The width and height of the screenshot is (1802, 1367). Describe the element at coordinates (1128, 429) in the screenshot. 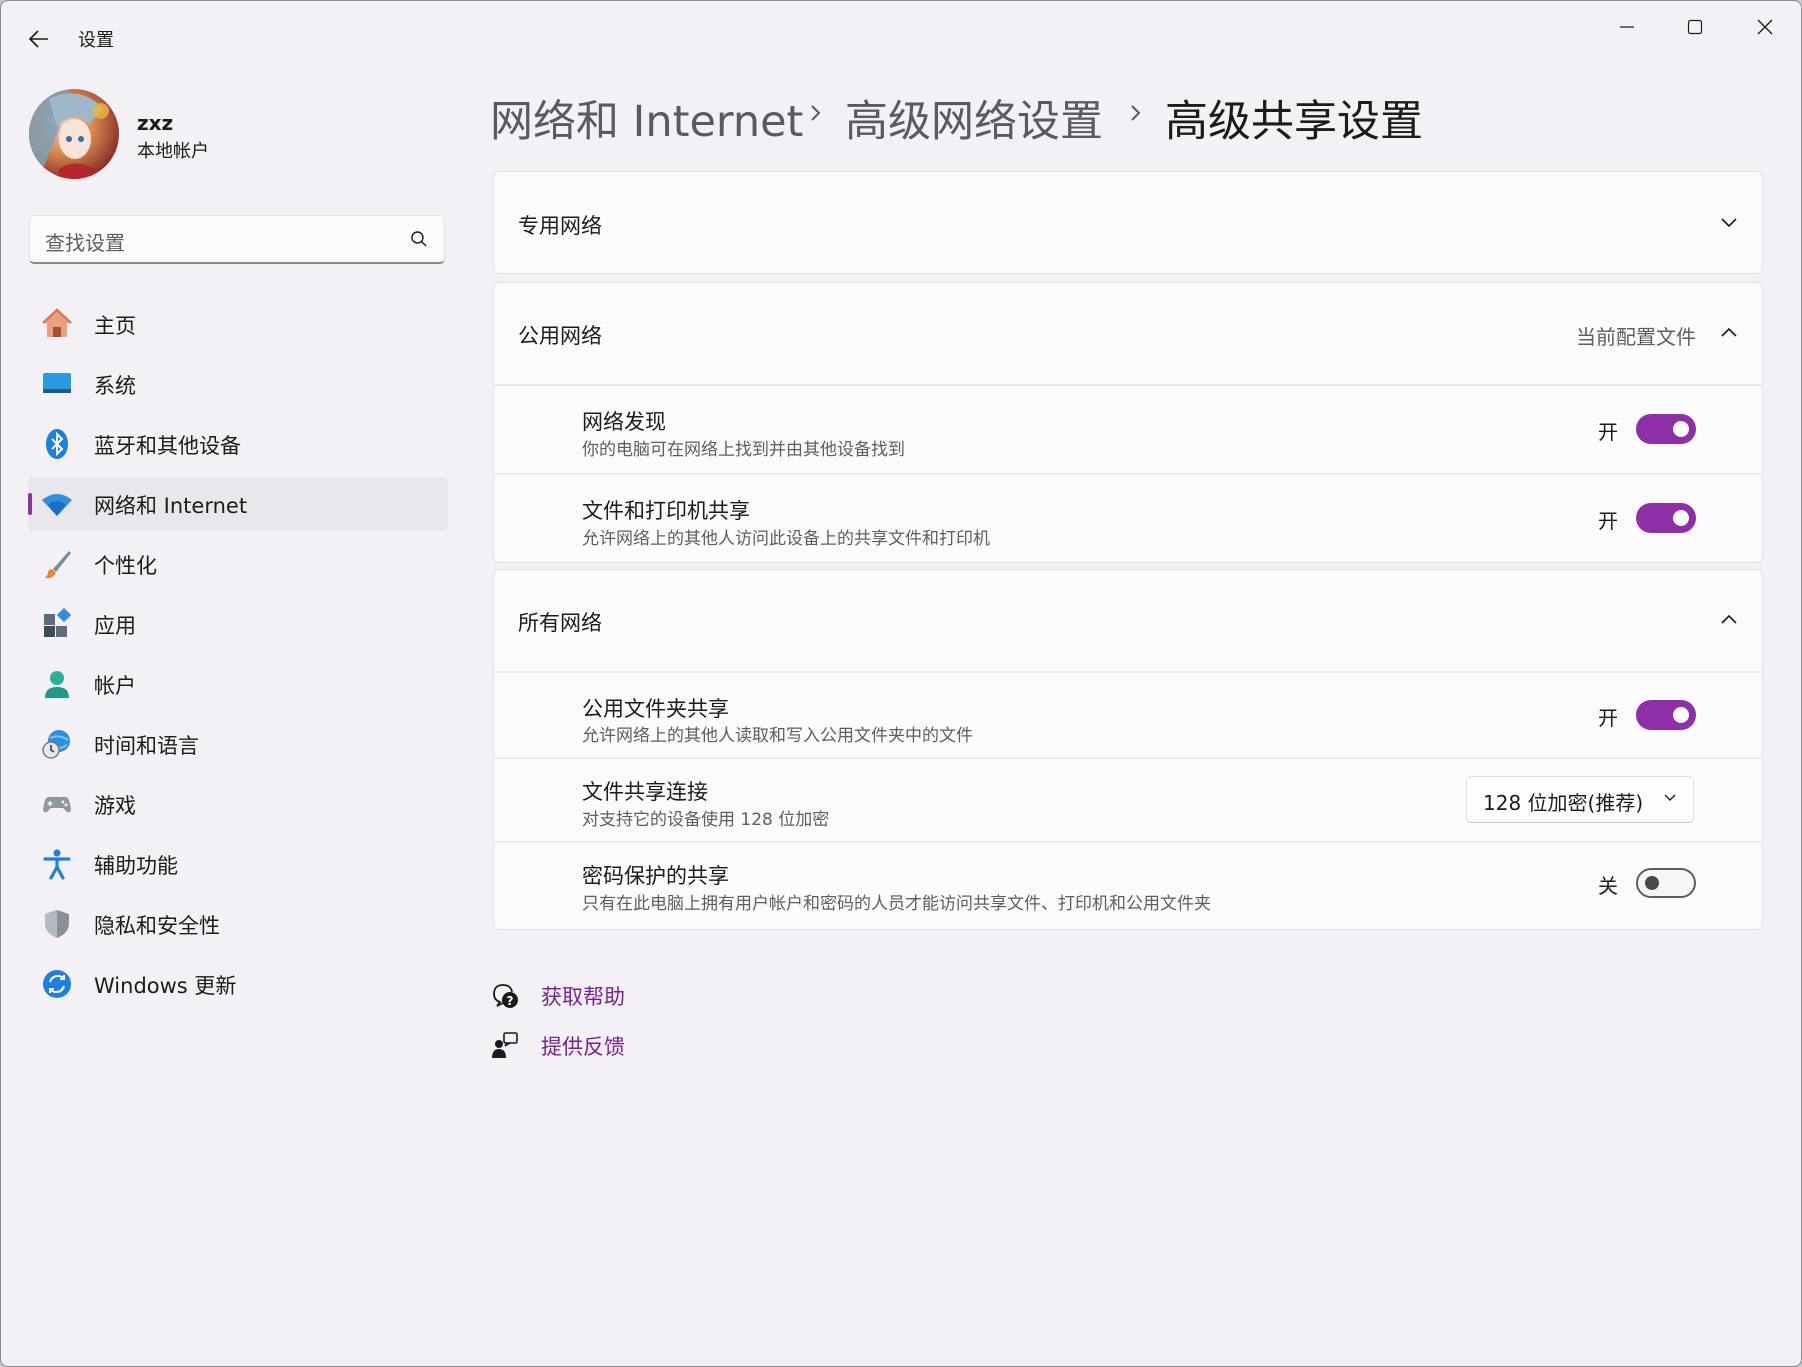

I see `network-discovery-row: 网络发现 你的电脑可在网络上找到并由其他设备找到 开` at that location.